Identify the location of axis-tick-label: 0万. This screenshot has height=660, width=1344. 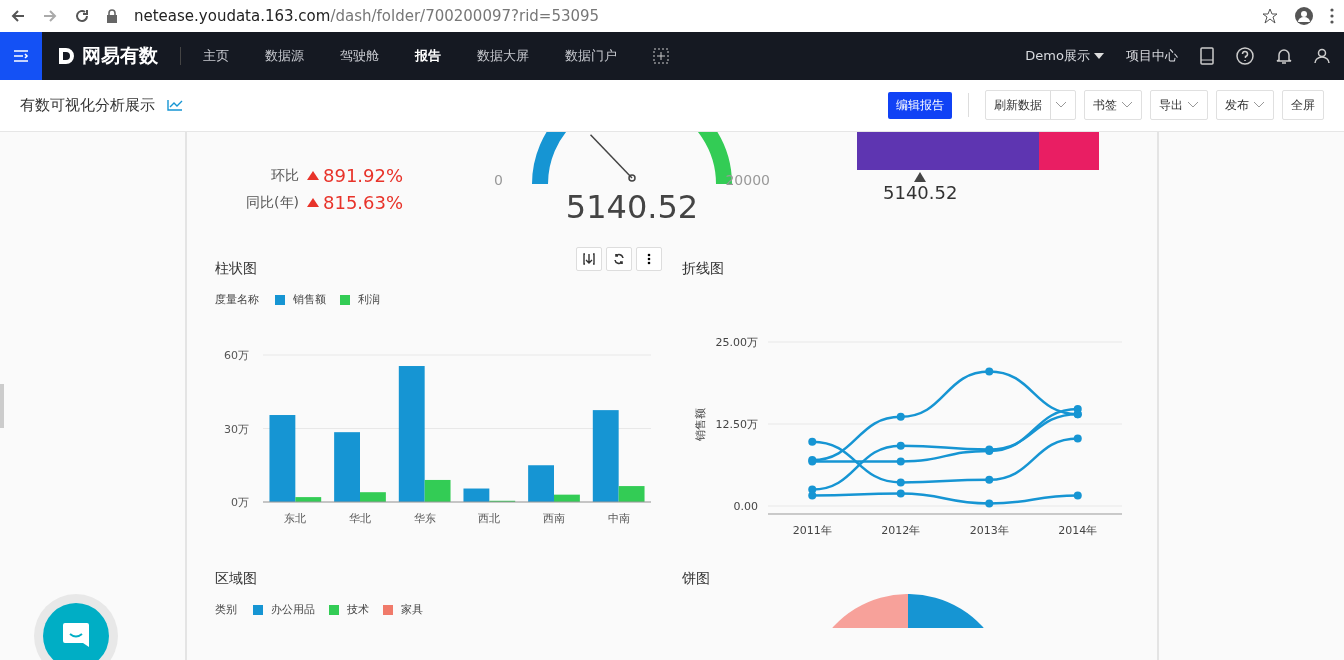
(240, 502).